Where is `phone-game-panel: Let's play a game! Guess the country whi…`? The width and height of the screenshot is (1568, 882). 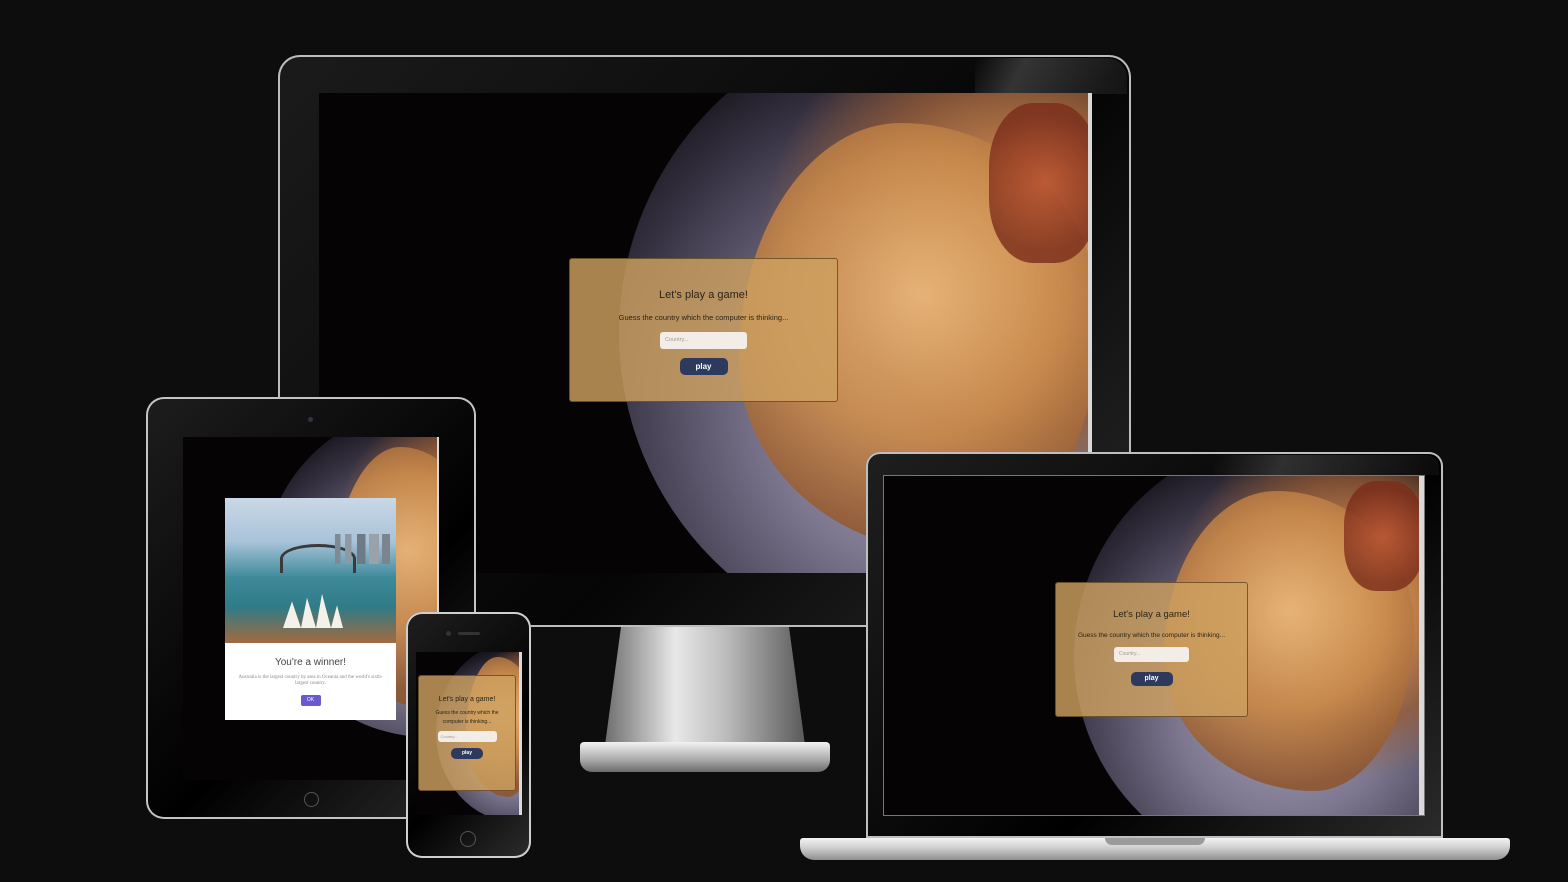
phone-game-panel: Let's play a game! Guess the country whi… is located at coordinates (467, 733).